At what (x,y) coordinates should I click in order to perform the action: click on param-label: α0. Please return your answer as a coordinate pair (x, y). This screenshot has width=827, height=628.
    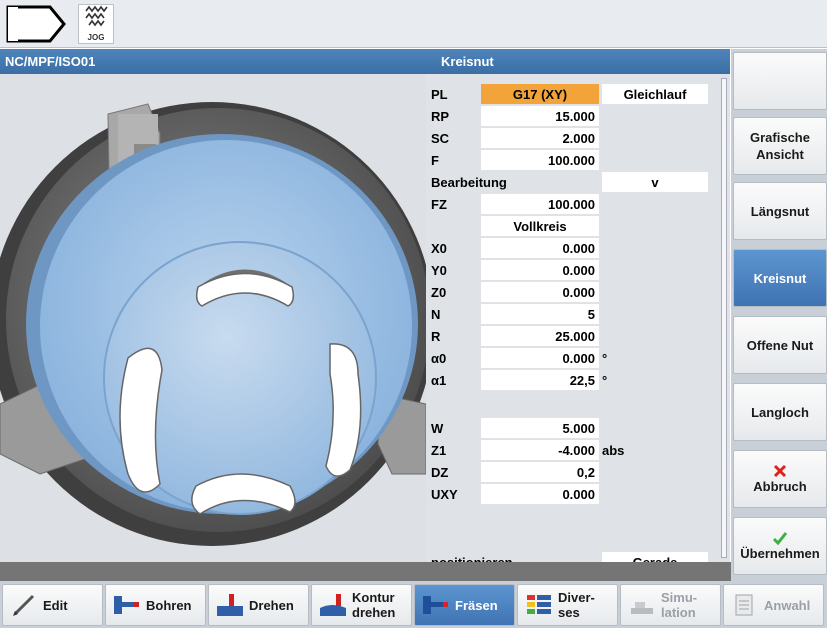
    Looking at the image, I should click on (439, 358).